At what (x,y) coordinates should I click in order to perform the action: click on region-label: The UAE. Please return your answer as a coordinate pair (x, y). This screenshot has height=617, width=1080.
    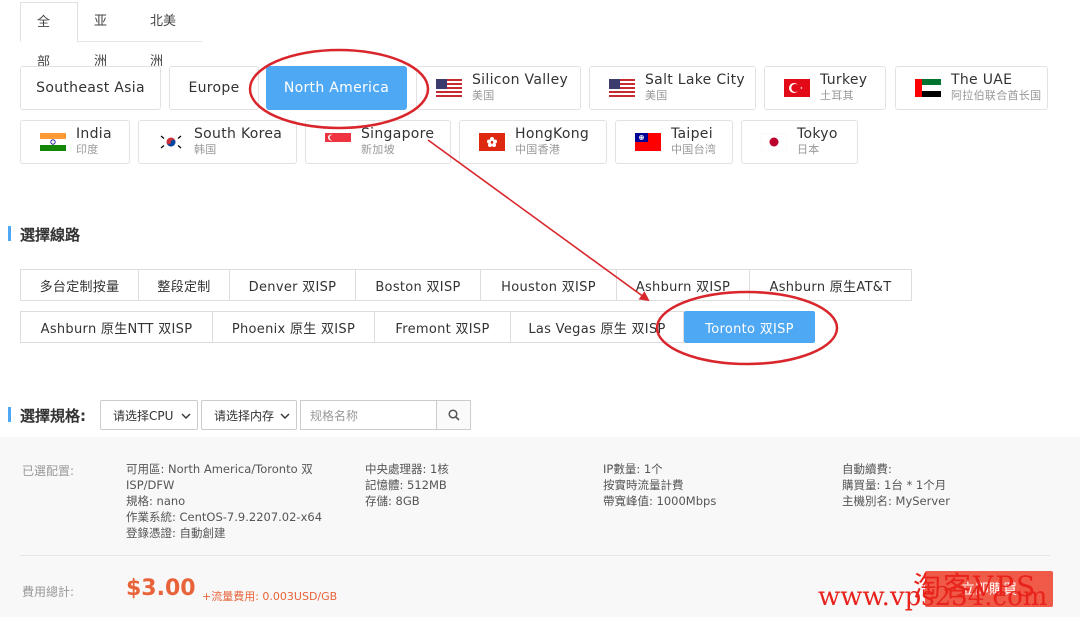
    Looking at the image, I should click on (982, 80).